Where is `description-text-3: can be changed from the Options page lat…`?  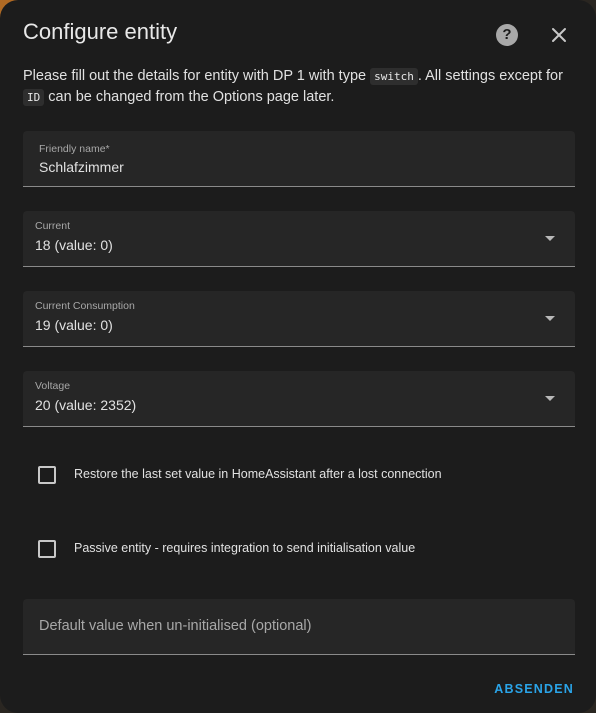
description-text-3: can be changed from the Options page lat… is located at coordinates (191, 97).